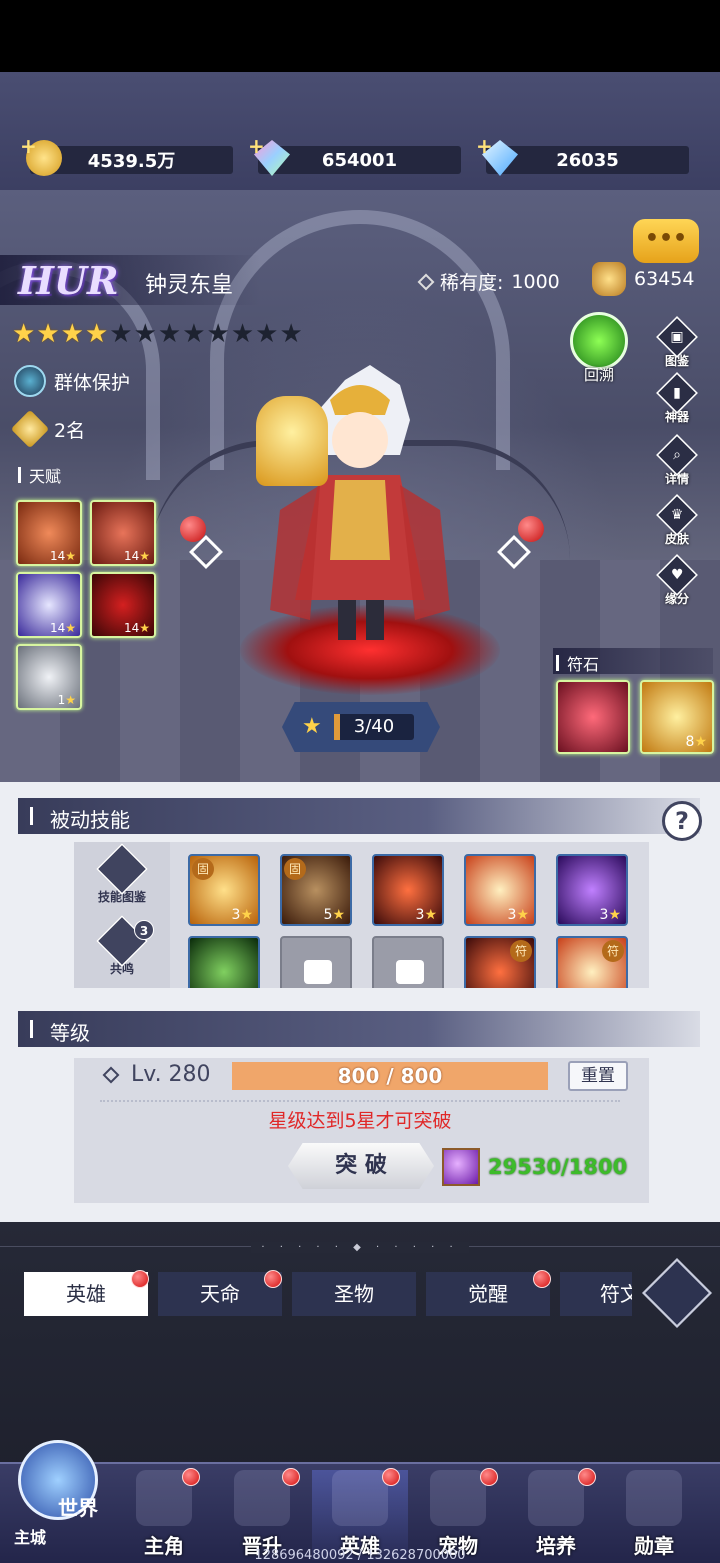 Image resolution: width=720 pixels, height=1563 pixels. Describe the element at coordinates (677, 460) in the screenshot. I see `side-button-details: ⌕ 详情` at that location.